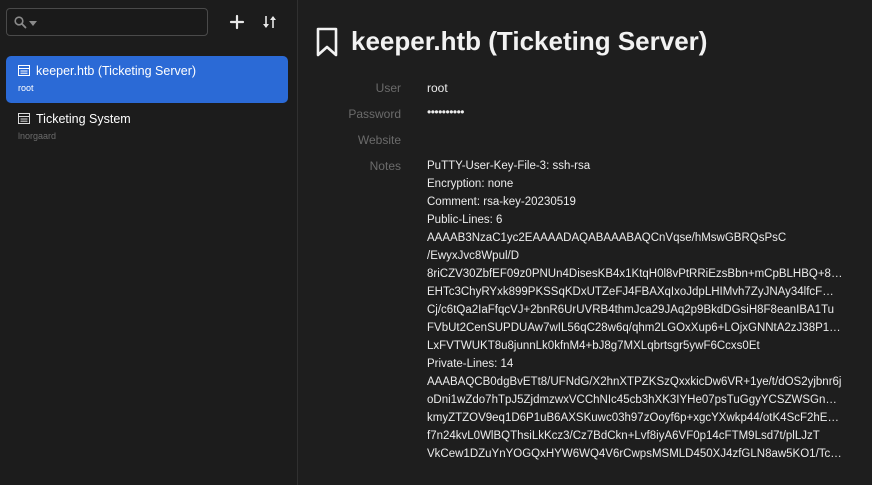  What do you see at coordinates (123, 23) in the screenshot?
I see `search-input` at bounding box center [123, 23].